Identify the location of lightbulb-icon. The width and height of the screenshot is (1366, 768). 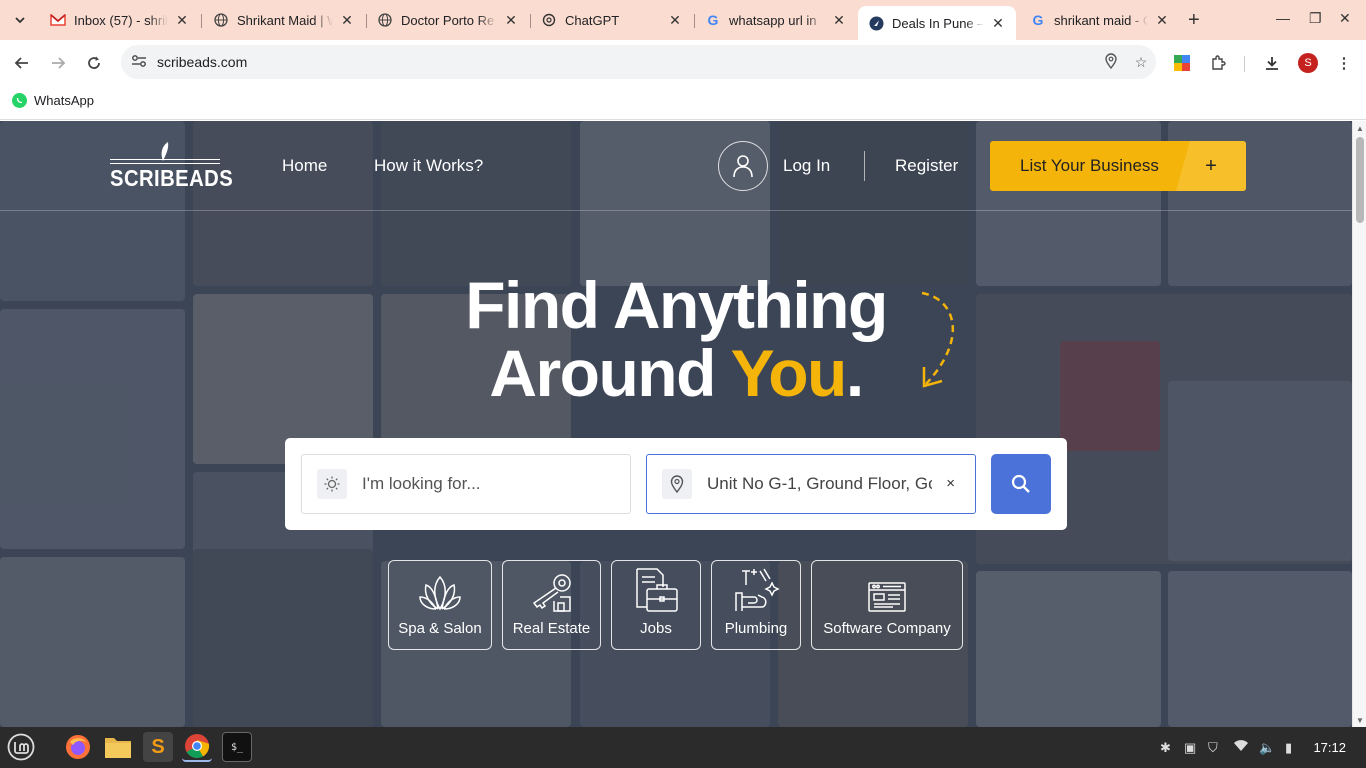
(332, 484).